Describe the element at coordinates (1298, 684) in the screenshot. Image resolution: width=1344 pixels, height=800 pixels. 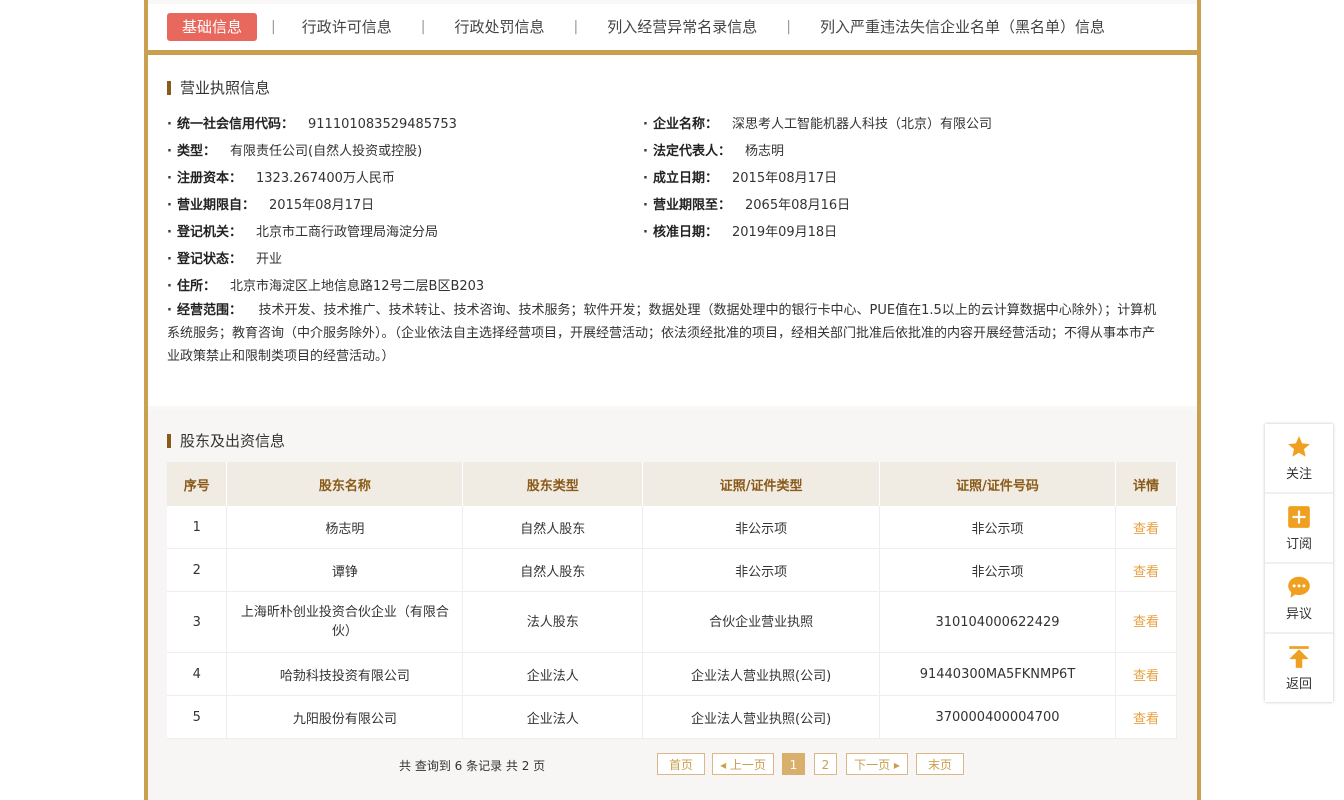
I see `back-label: 返回` at that location.